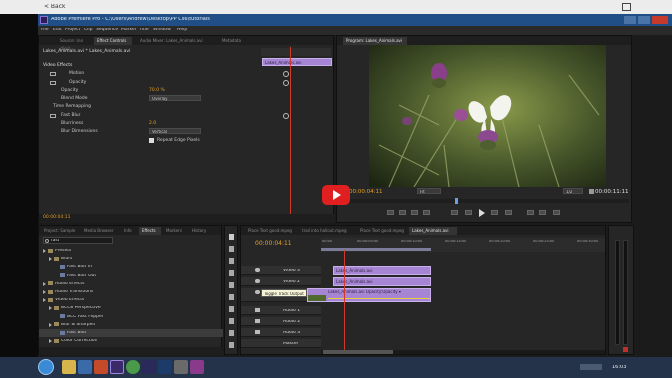 The width and height of the screenshot is (672, 378). I want to click on tab-sequence-3: Place Text good.mpeg, so click(382, 231).